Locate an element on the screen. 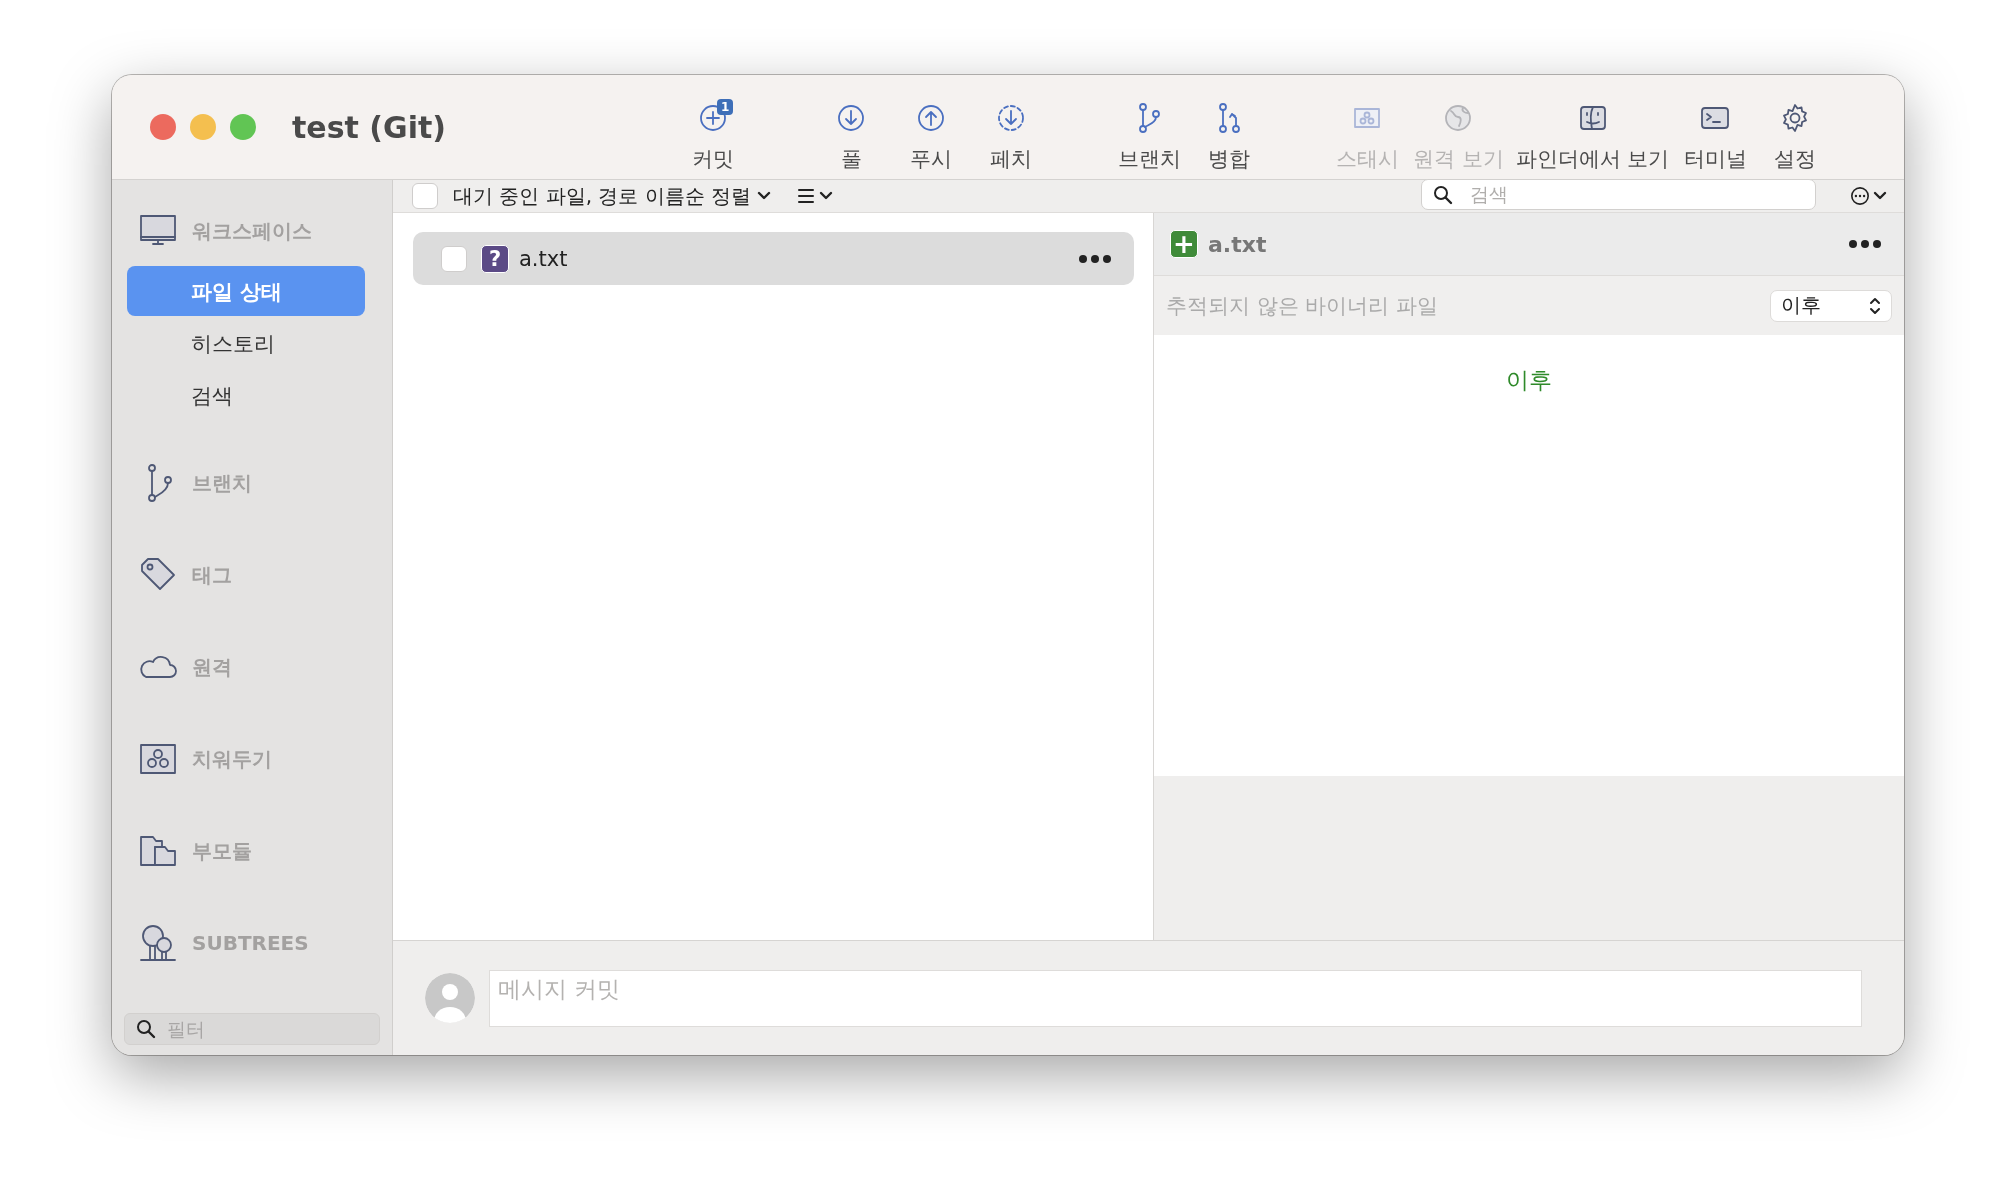  toolbar-button: 페치 is located at coordinates (1011, 127).